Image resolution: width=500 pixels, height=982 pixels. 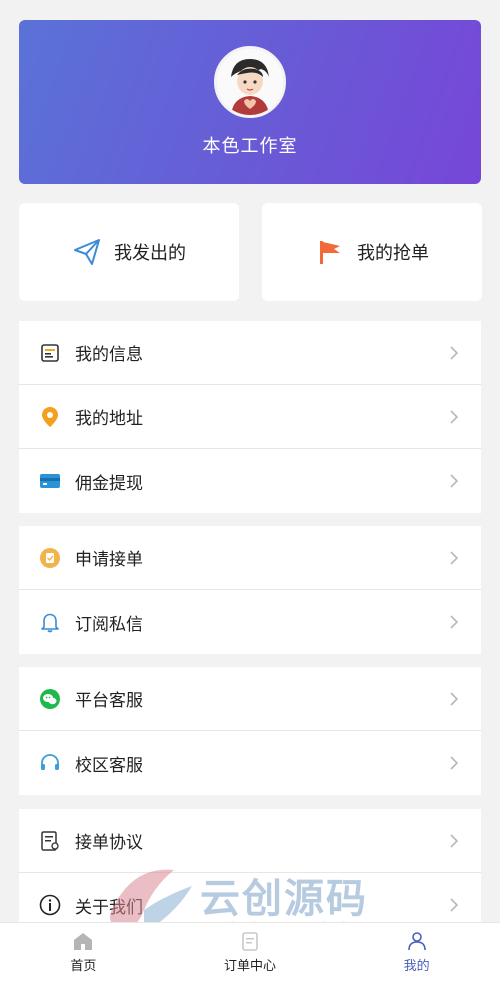 I want to click on tab-orders: 订单中心, so click(x=250, y=952).